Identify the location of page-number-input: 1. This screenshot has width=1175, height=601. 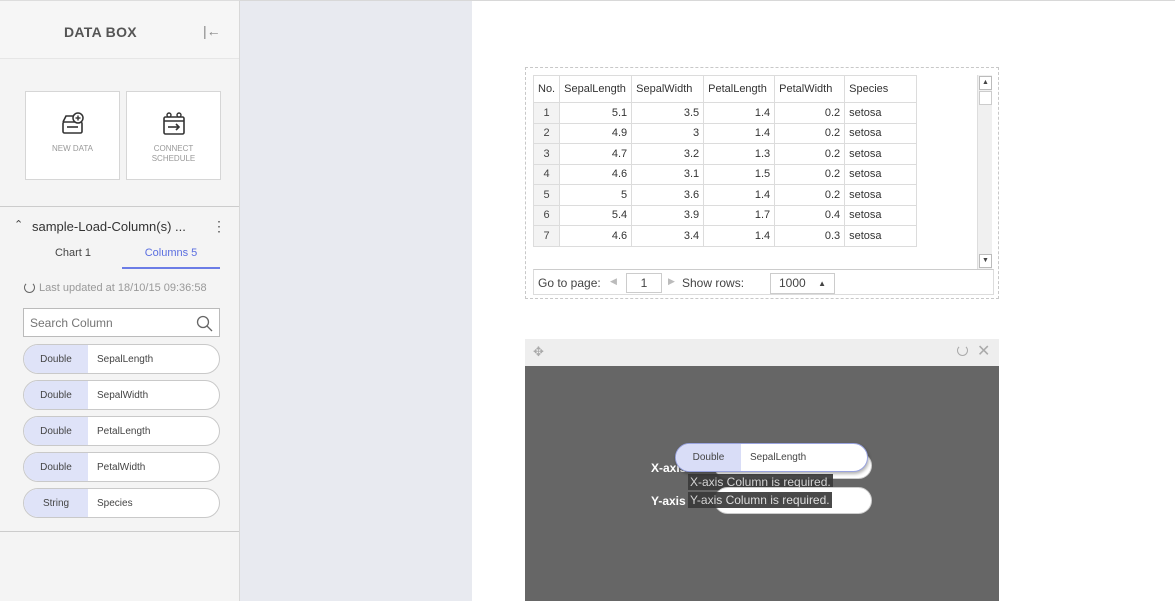
(644, 283).